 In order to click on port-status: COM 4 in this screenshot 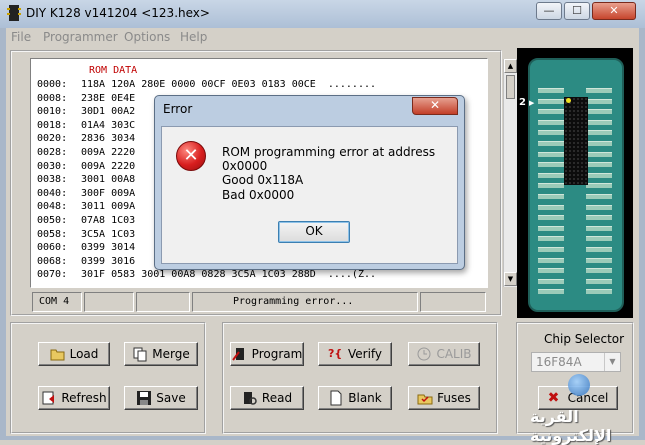, I will do `click(57, 302)`.